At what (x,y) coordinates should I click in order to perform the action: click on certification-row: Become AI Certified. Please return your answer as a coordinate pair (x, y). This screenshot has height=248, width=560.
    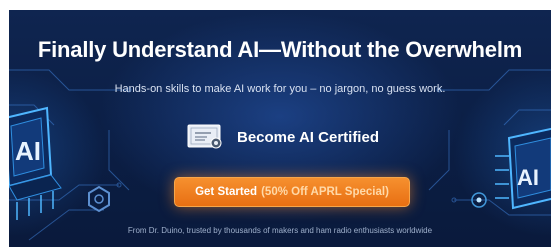
    Looking at the image, I should click on (283, 137).